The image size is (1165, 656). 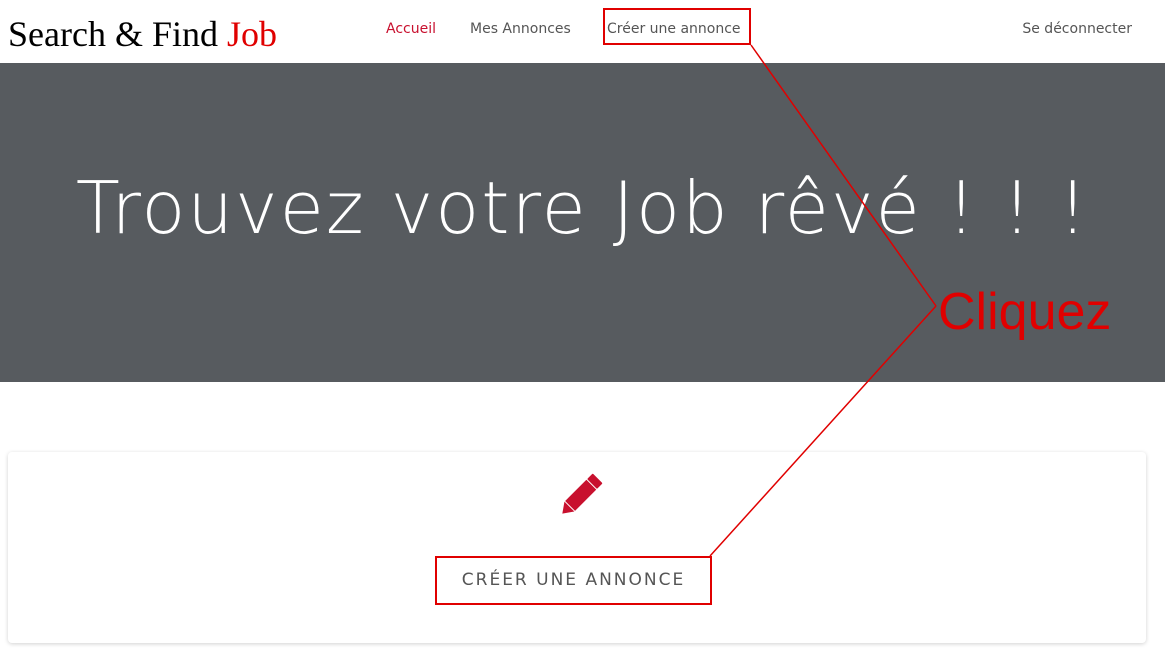 What do you see at coordinates (1025, 312) in the screenshot?
I see `annotation-cliquez-label: Cliquez` at bounding box center [1025, 312].